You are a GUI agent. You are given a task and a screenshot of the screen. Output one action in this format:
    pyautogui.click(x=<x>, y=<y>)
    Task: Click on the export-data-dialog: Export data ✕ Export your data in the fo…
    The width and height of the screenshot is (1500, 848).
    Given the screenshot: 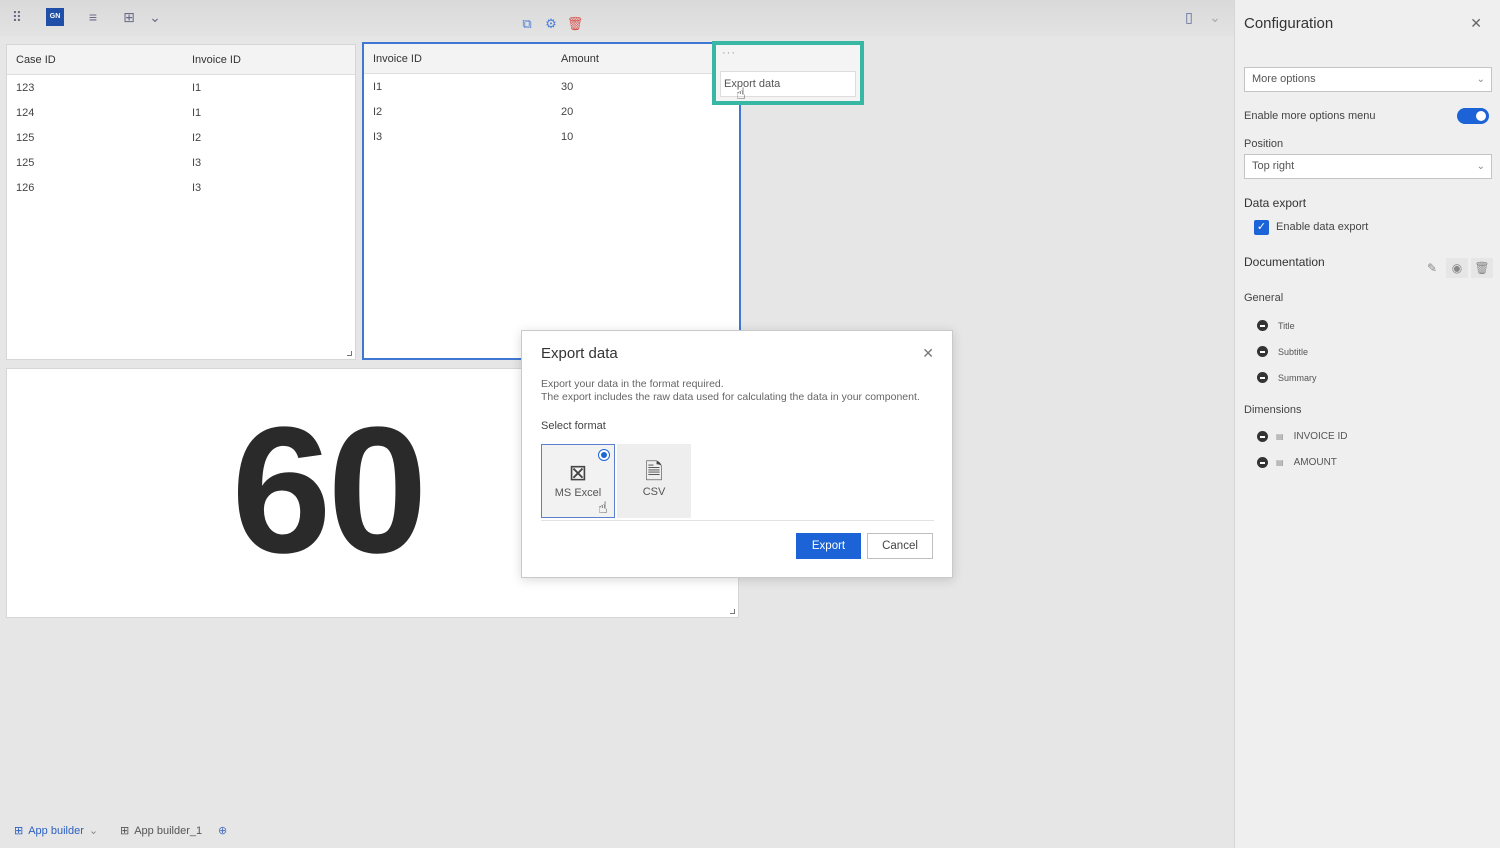 What is the action you would take?
    pyautogui.click(x=737, y=454)
    